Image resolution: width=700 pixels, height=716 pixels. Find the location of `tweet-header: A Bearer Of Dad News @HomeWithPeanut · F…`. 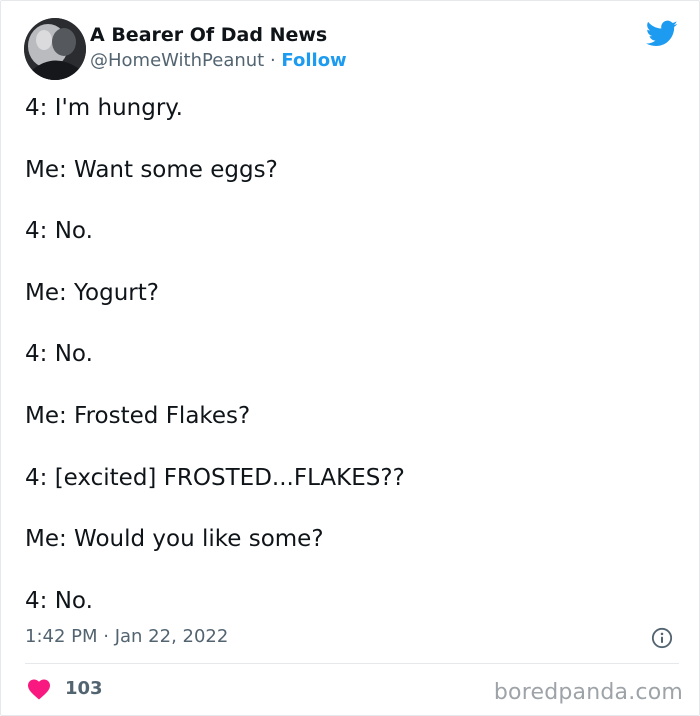

tweet-header: A Bearer Of Dad News @HomeWithPeanut · F… is located at coordinates (351, 50).